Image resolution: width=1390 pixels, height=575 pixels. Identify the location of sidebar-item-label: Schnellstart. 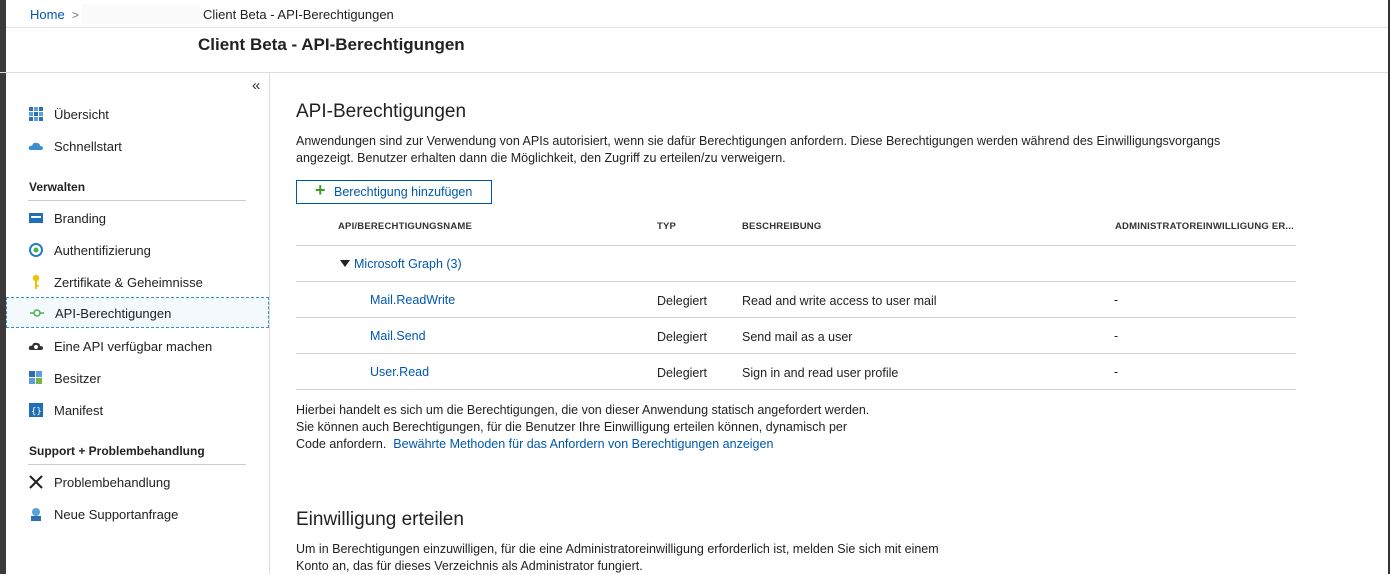
(88, 146).